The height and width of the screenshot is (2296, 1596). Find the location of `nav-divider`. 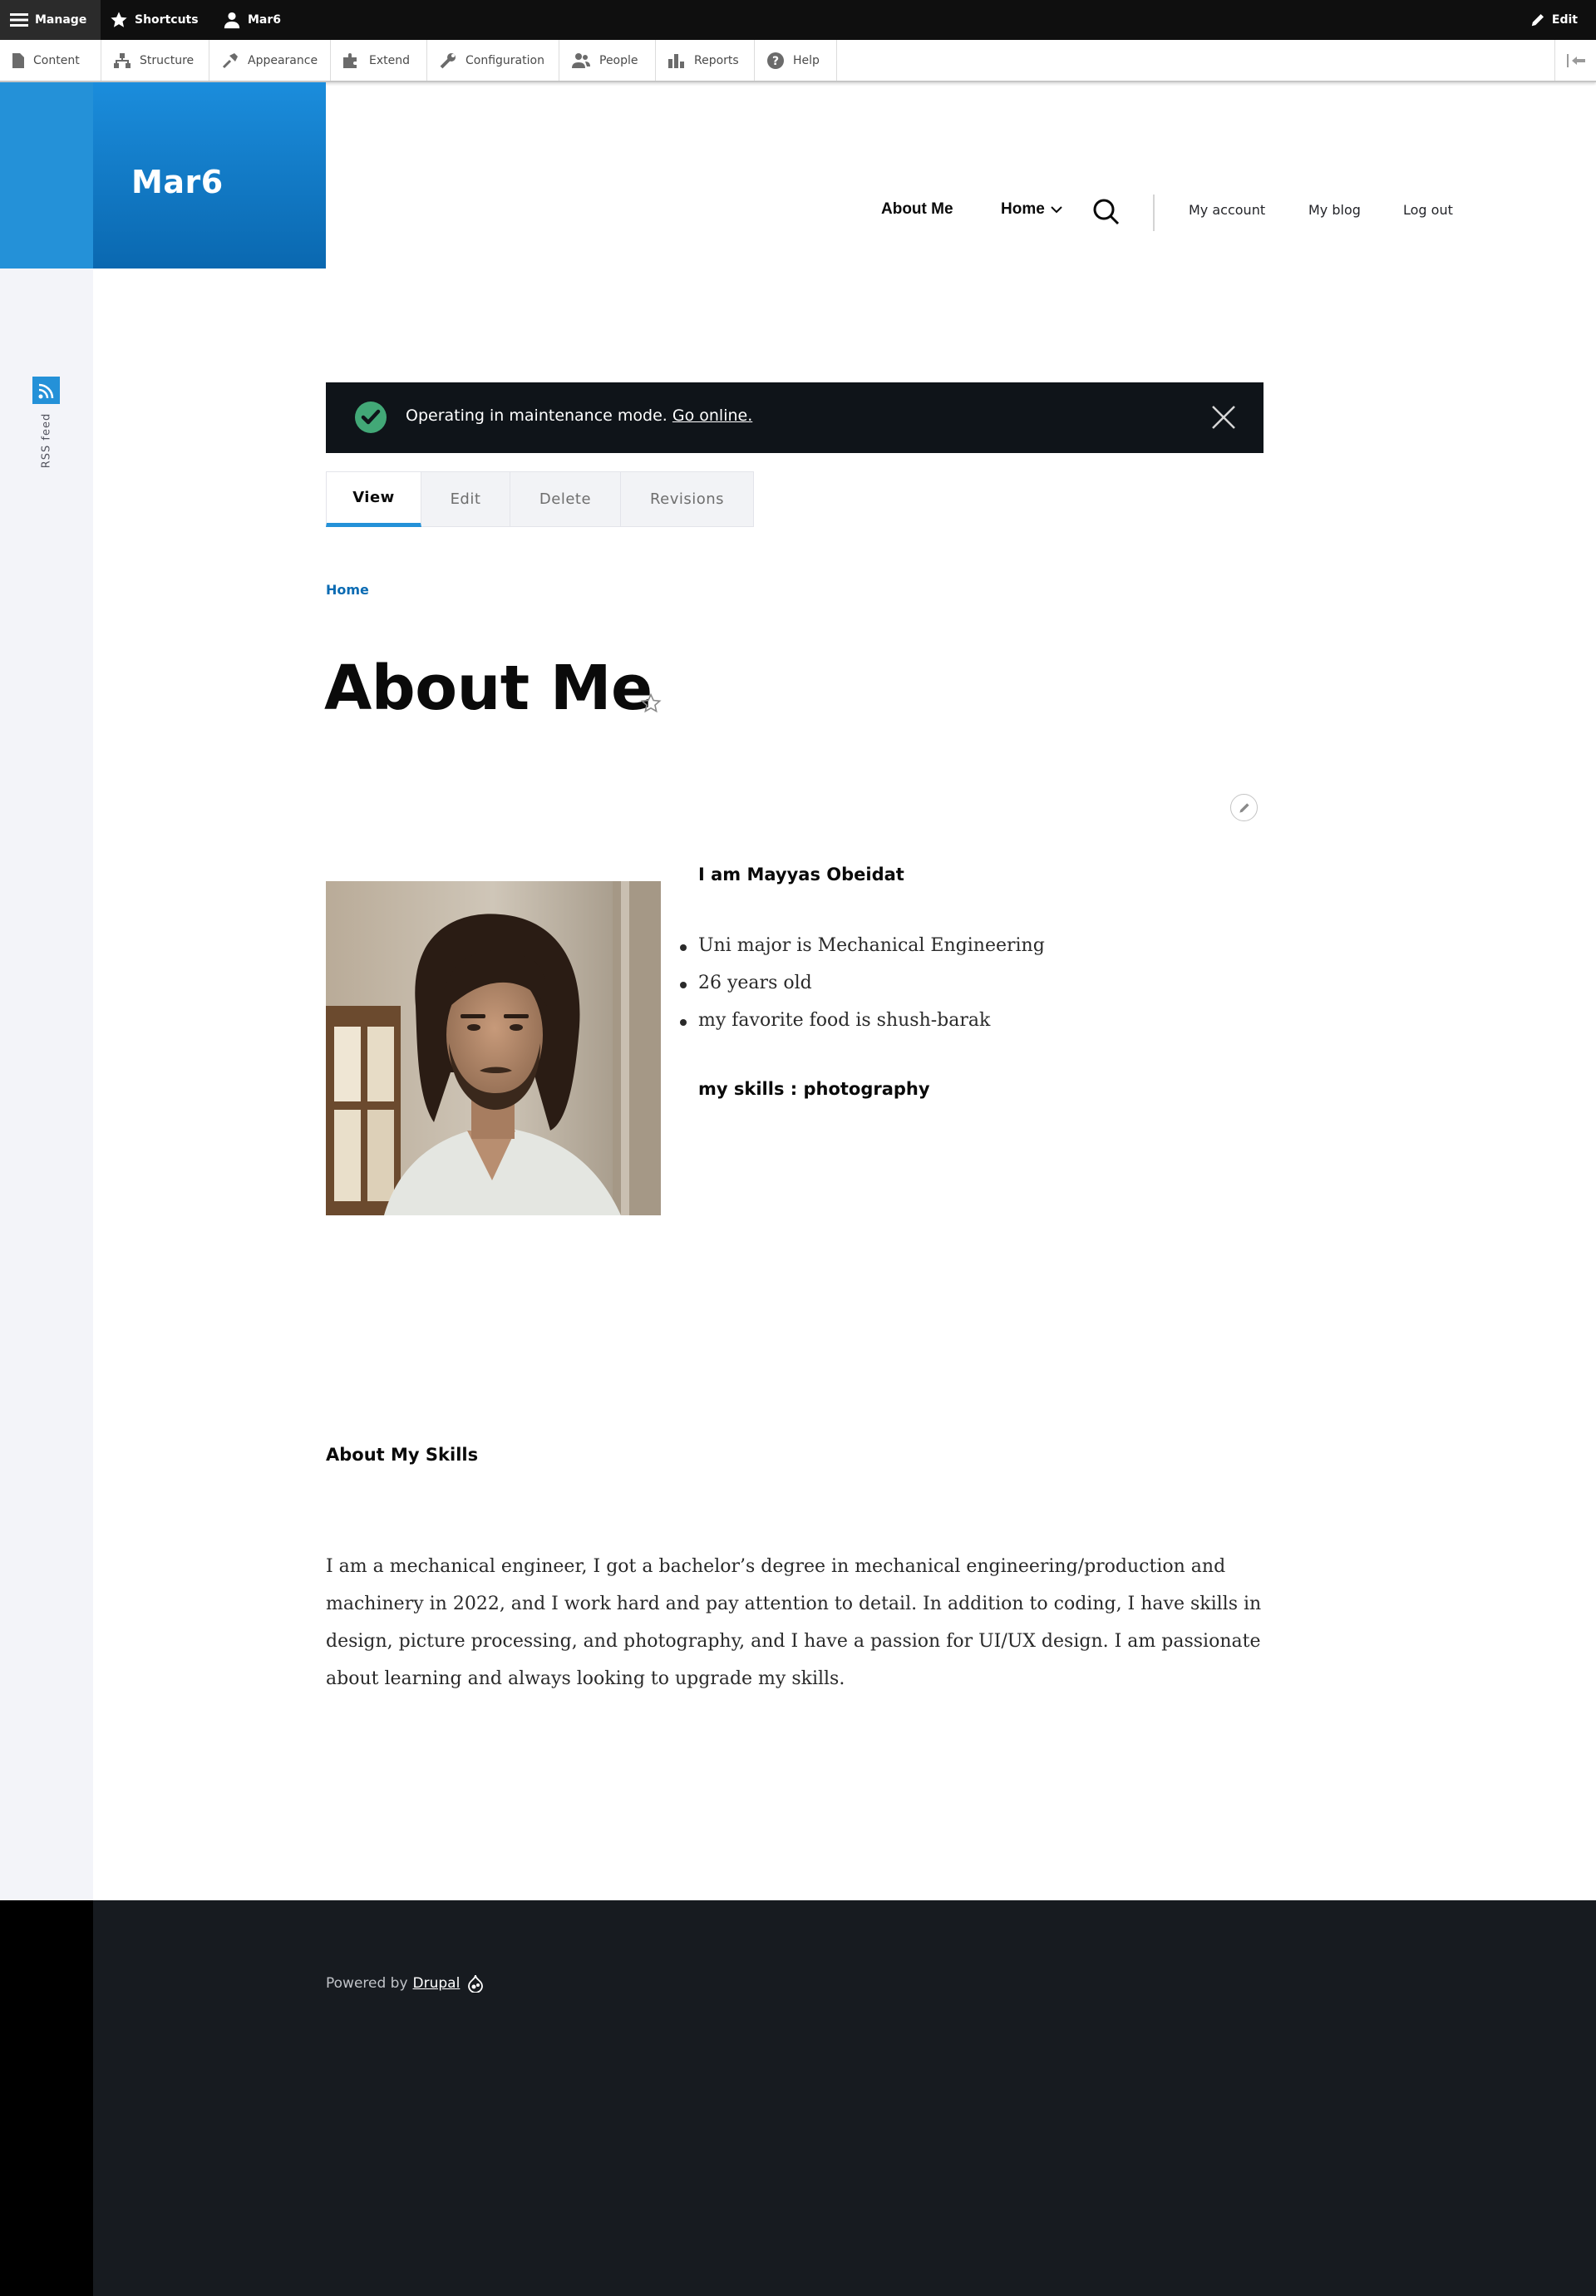

nav-divider is located at coordinates (1154, 213).